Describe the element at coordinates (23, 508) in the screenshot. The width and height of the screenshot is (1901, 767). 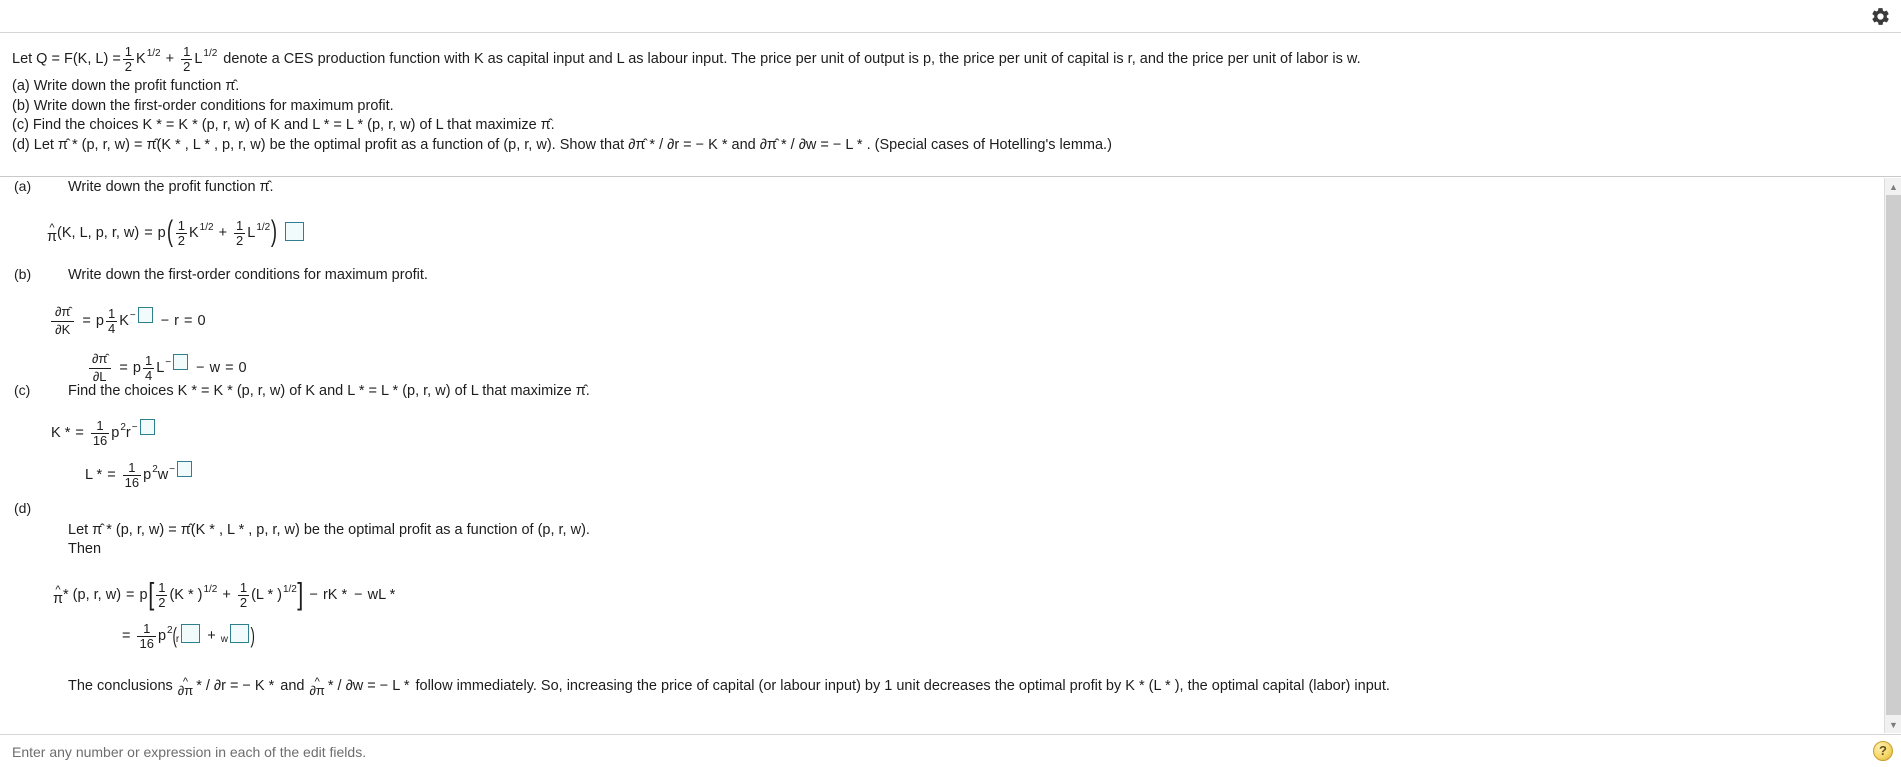
I see `part-d-label: (d)` at that location.